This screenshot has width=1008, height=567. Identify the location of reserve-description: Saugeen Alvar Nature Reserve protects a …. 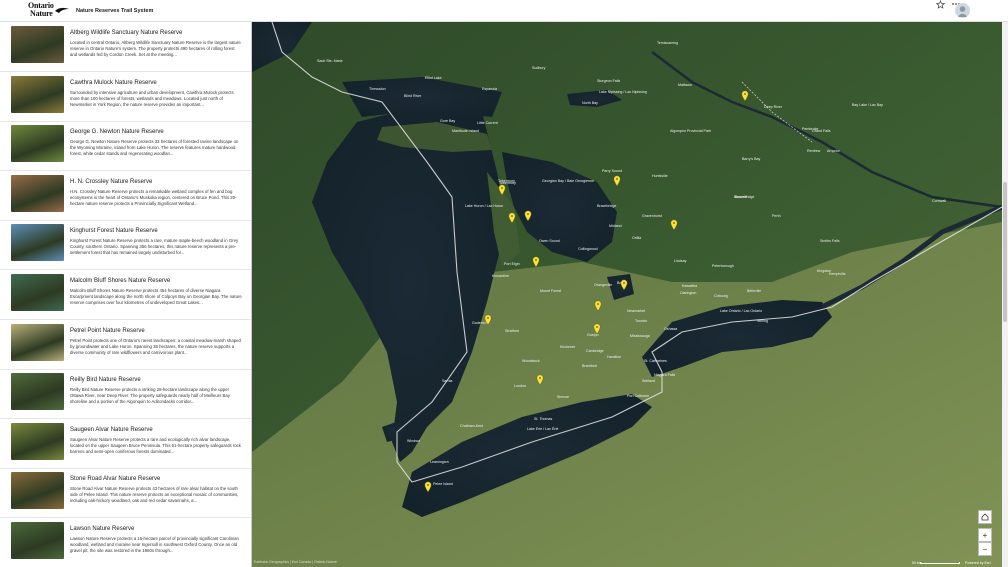
(155, 445).